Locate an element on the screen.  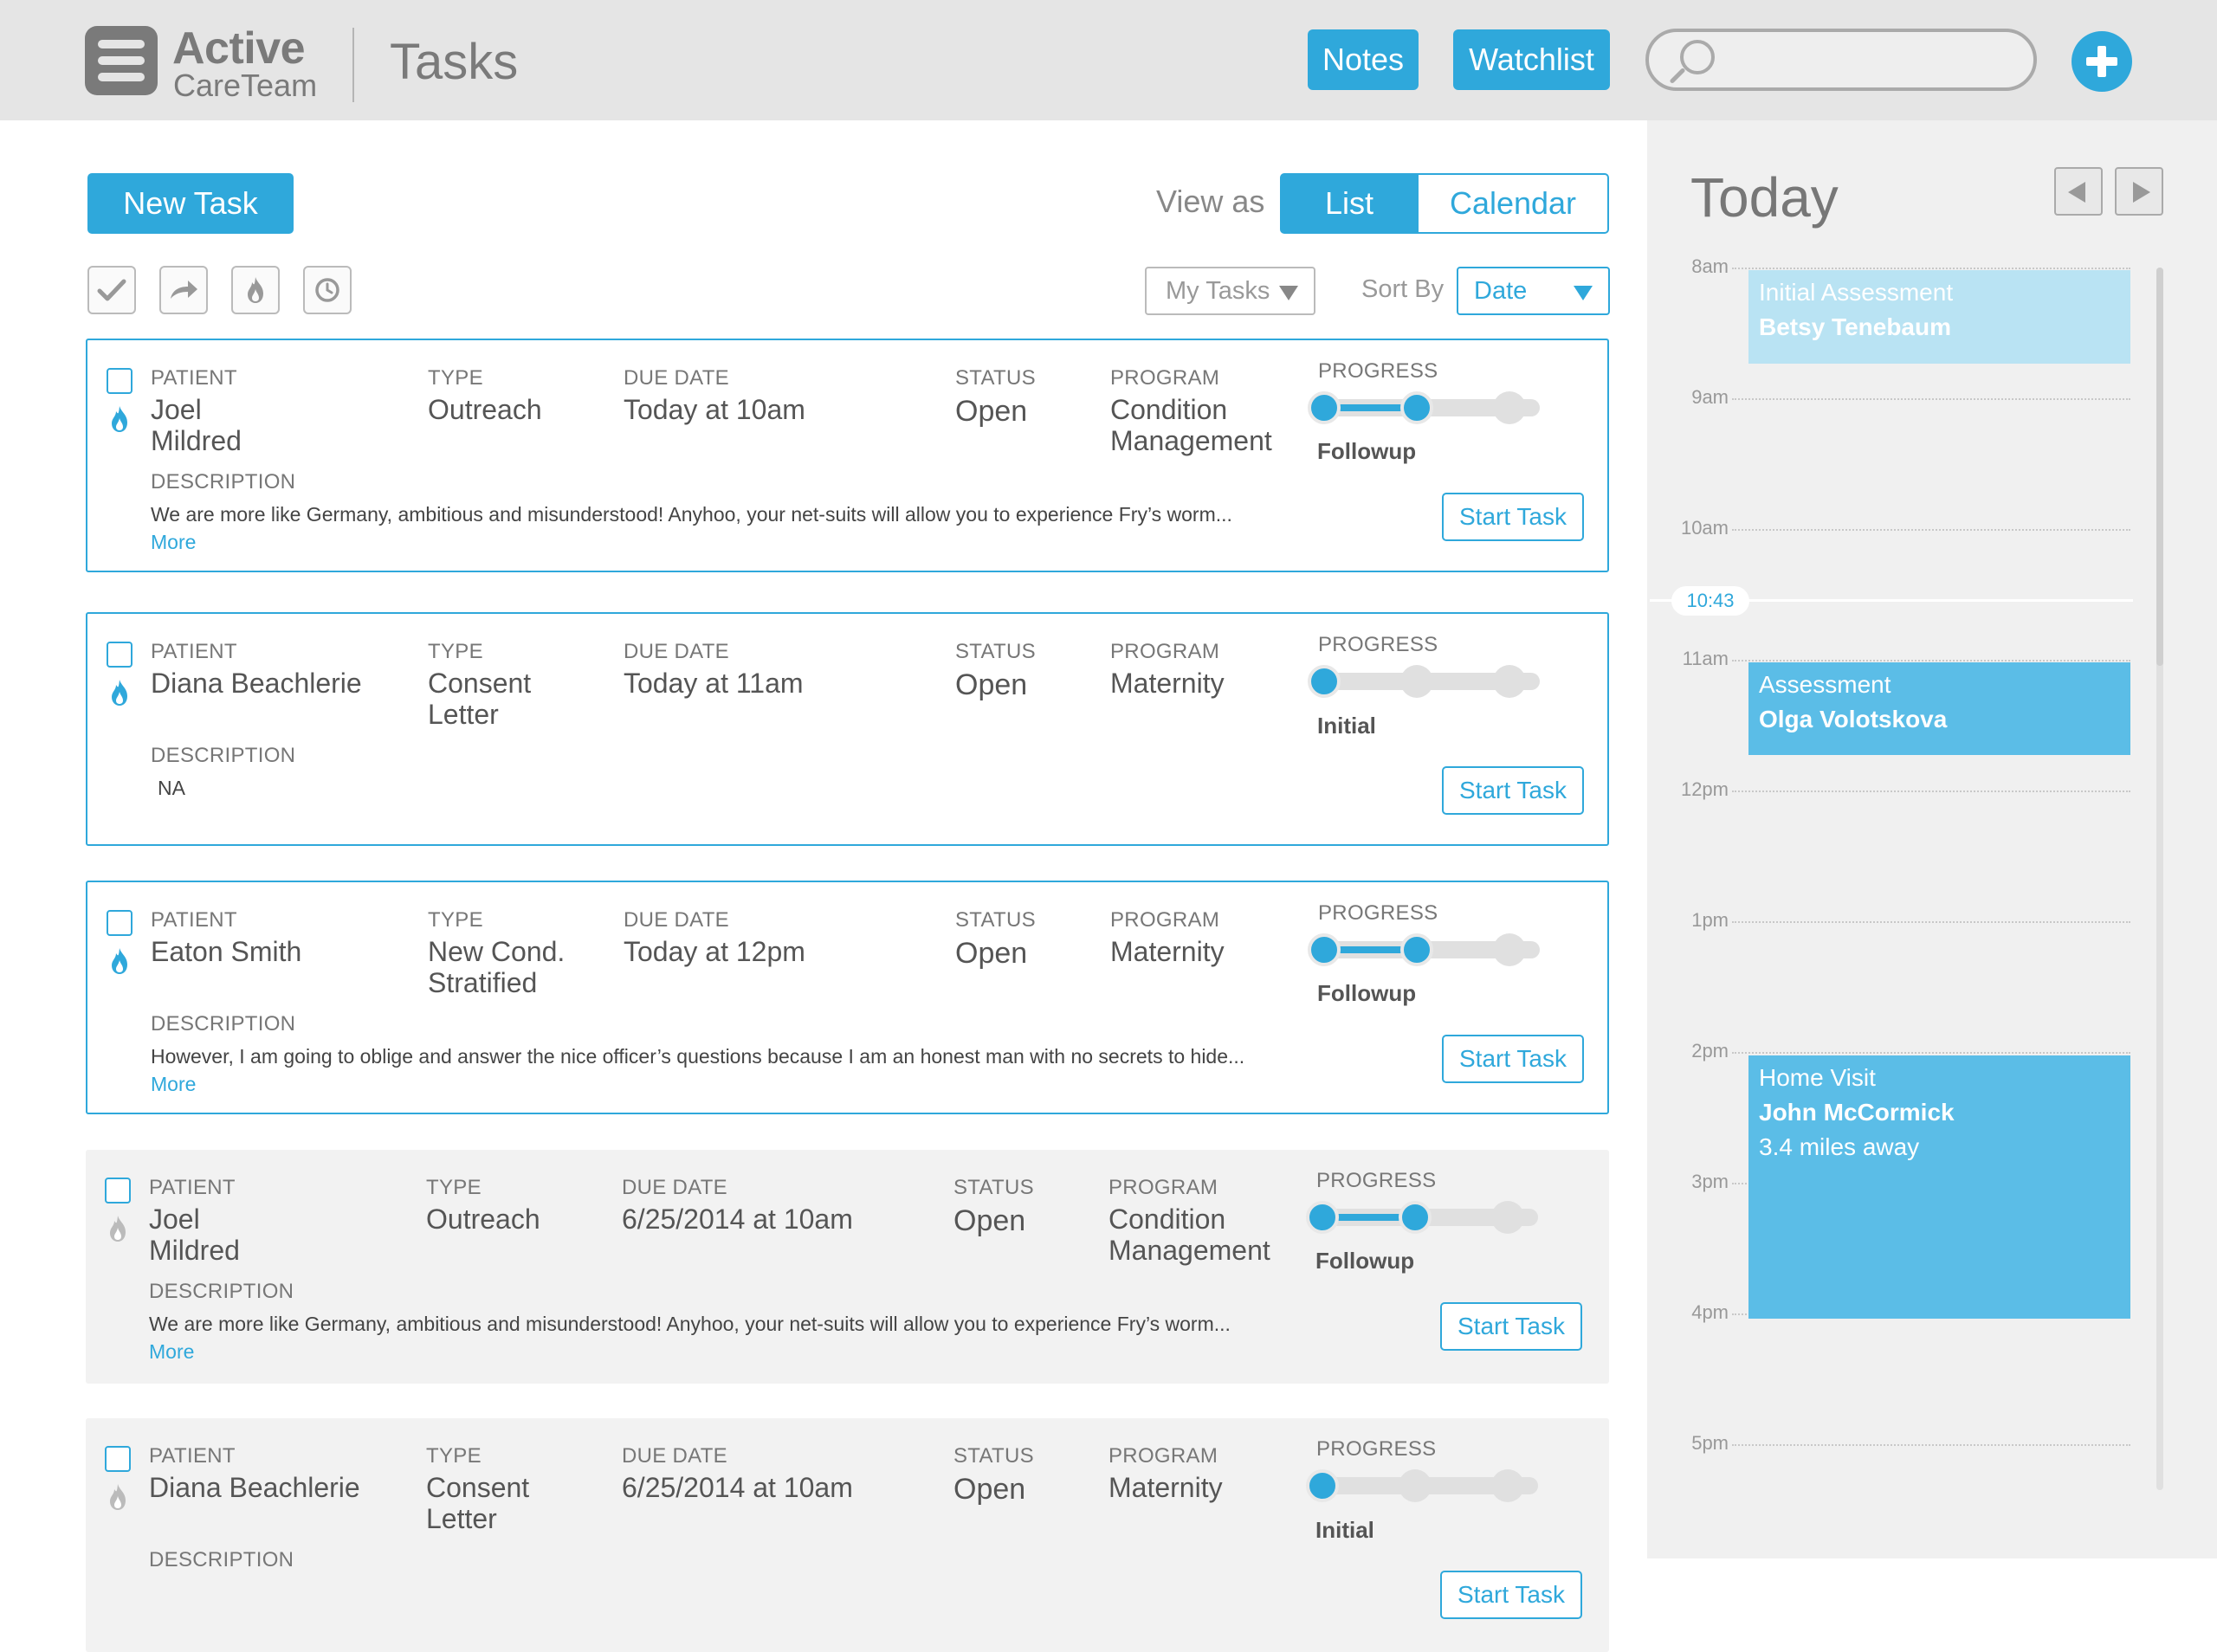
next-day-button is located at coordinates (2139, 192).